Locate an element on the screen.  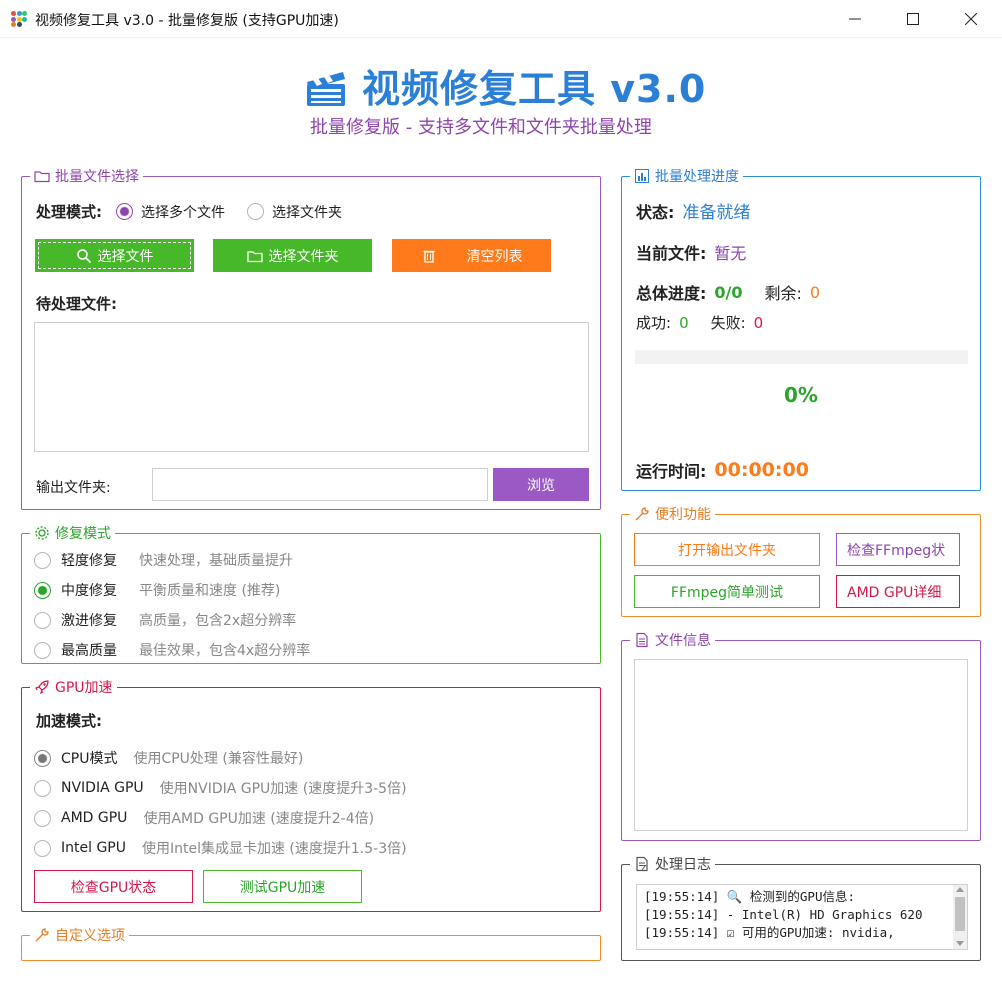
browse-button: 浏览 is located at coordinates (541, 484).